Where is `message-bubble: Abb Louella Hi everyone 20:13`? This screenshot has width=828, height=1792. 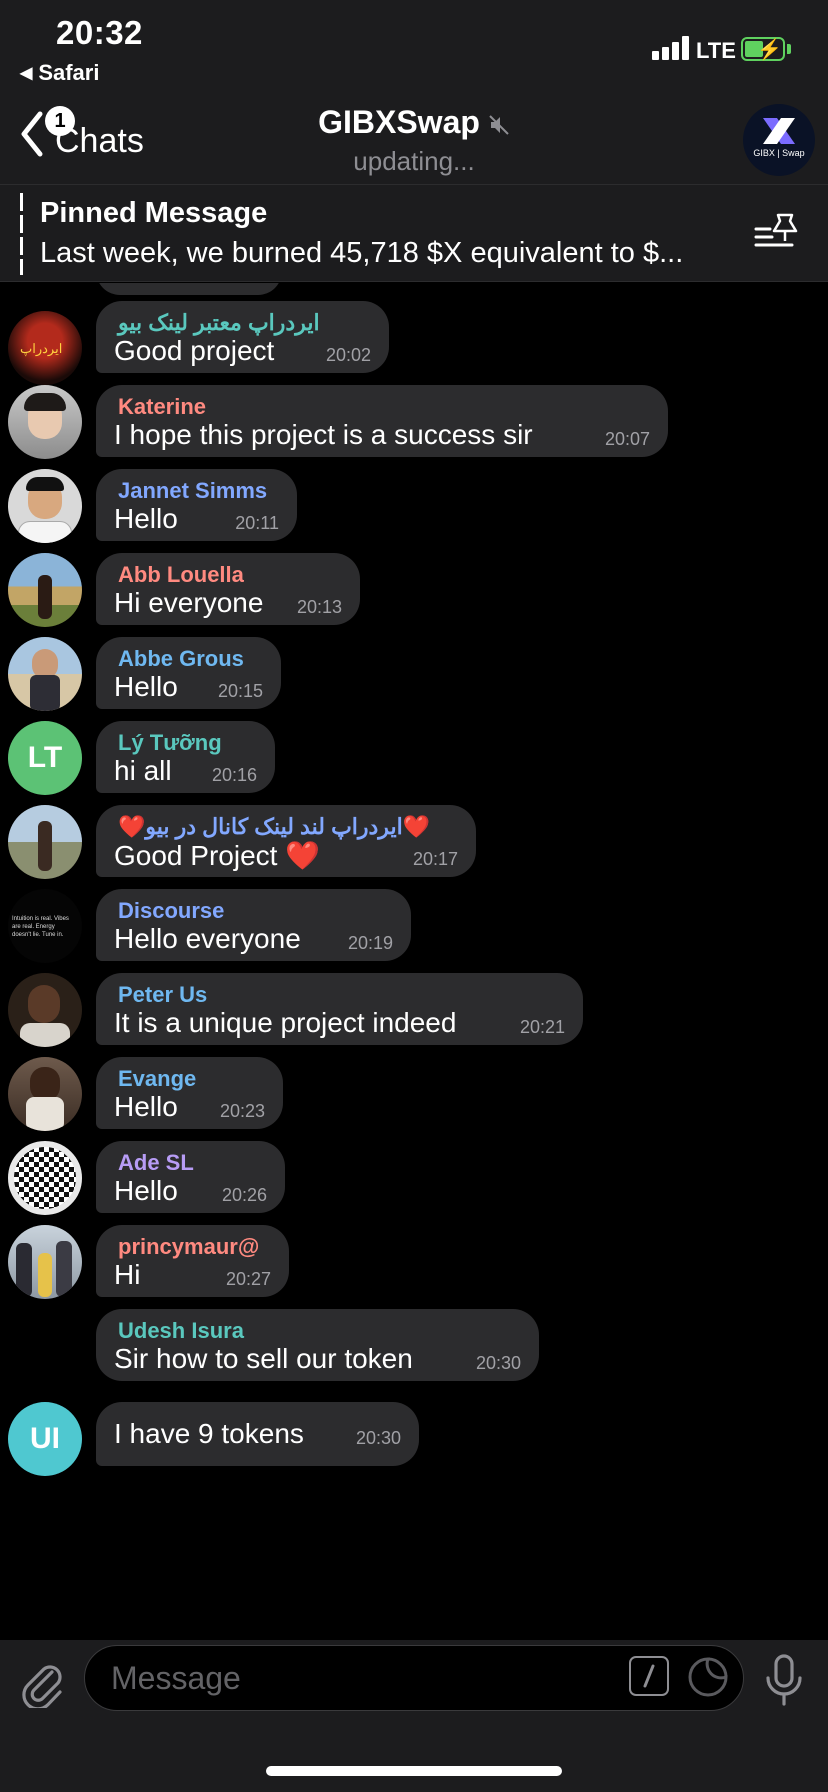
message-bubble: Abb Louella Hi everyone 20:13 is located at coordinates (228, 589).